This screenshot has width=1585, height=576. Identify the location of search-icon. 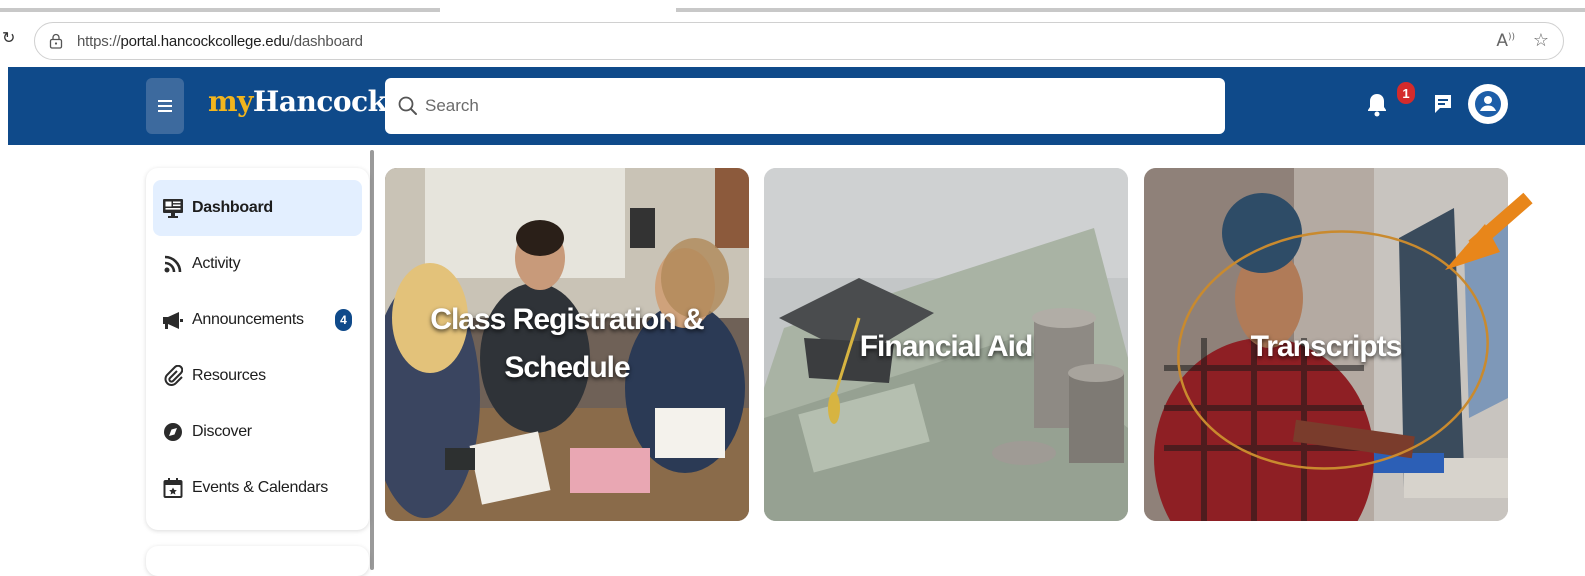
(407, 105).